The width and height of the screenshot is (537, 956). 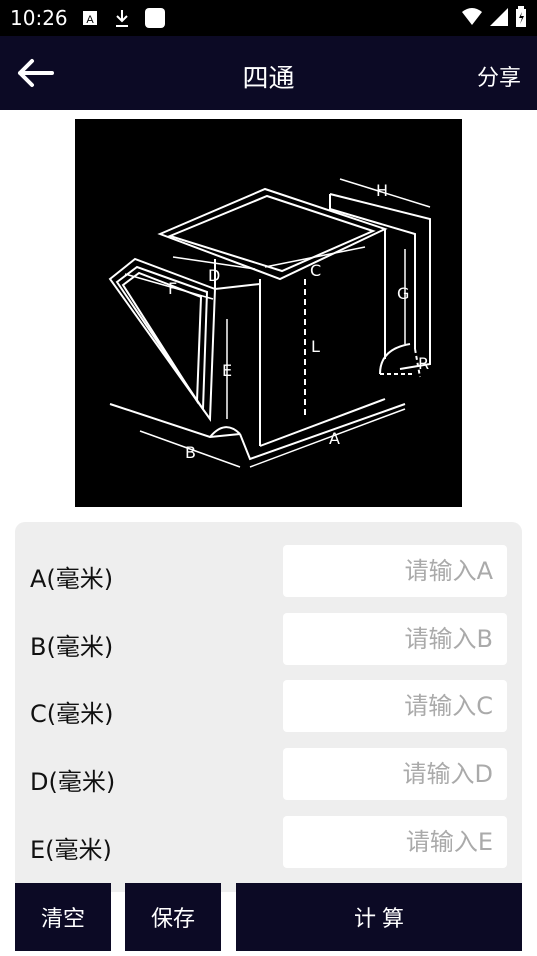 I want to click on battery-icon, so click(x=521, y=19).